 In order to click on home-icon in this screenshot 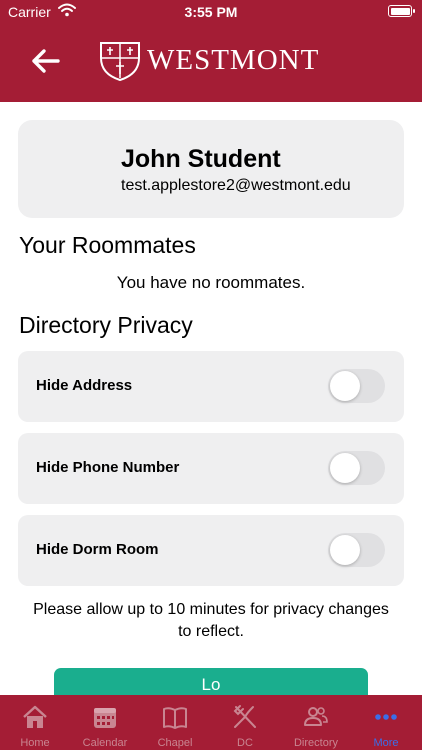, I will do `click(35, 716)`.